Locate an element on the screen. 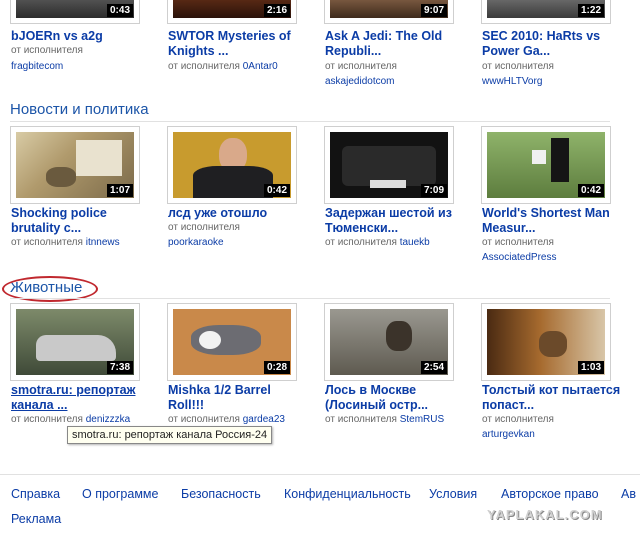  video-thumbnail: 1:03 is located at coordinates (546, 342).